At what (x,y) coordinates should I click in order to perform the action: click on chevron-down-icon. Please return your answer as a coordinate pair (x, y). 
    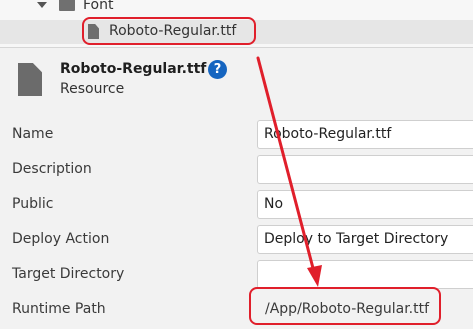
    Looking at the image, I should click on (42, 5).